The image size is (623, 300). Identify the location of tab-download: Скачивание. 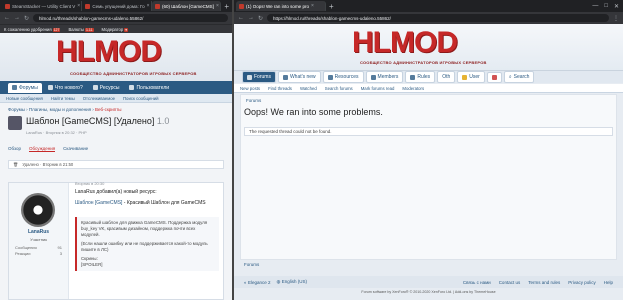
(75, 149).